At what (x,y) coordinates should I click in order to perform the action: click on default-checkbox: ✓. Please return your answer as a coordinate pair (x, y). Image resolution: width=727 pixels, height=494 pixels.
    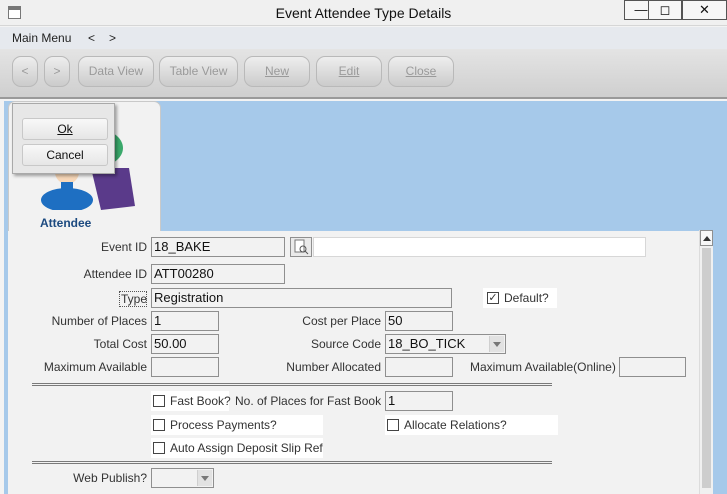
    Looking at the image, I should click on (493, 298).